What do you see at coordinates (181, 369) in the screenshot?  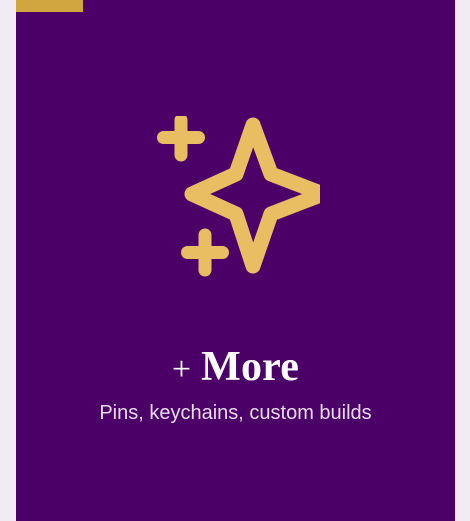 I see `title-plus: +` at bounding box center [181, 369].